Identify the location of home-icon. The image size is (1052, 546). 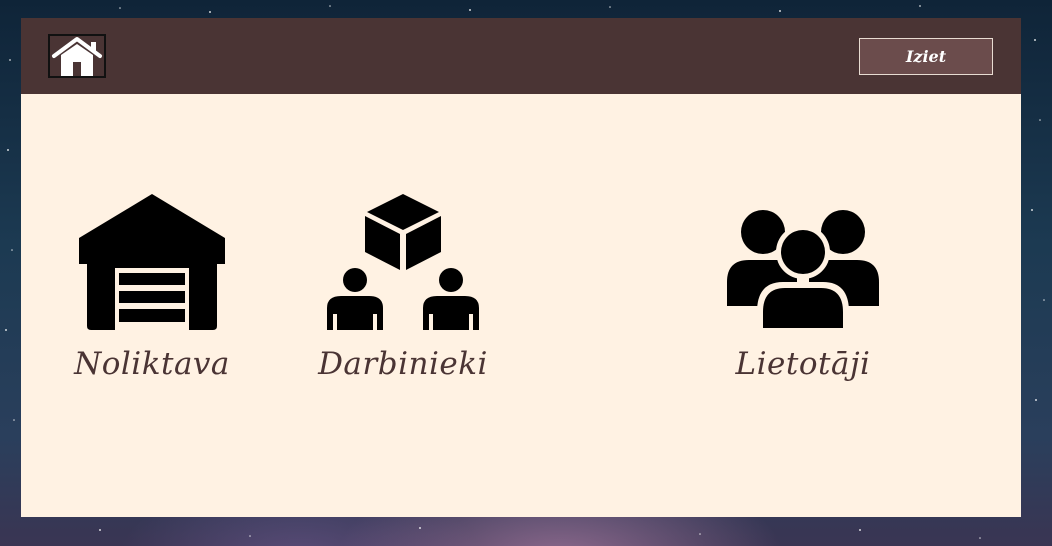
(77, 56).